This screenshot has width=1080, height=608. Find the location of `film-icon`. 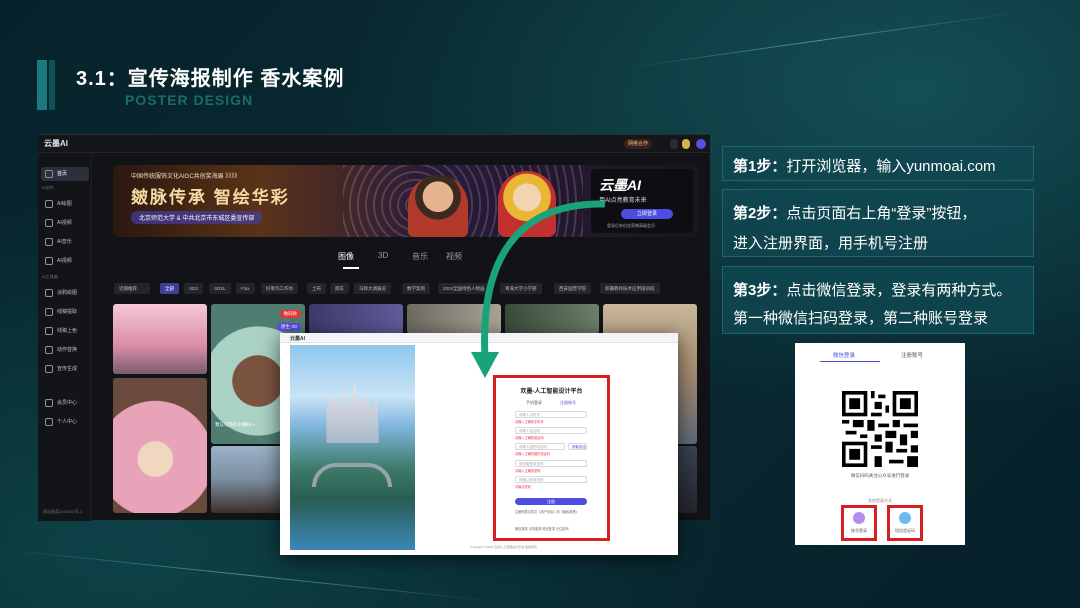

film-icon is located at coordinates (49, 261).